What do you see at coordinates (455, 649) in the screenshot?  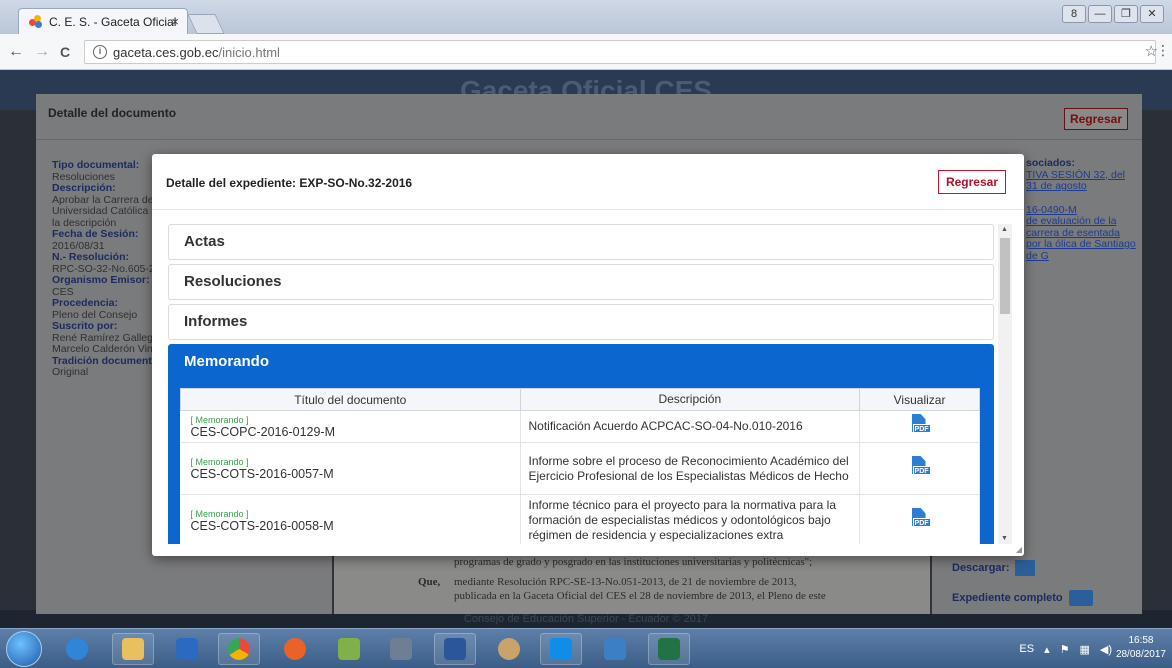 I see `word-icon` at bounding box center [455, 649].